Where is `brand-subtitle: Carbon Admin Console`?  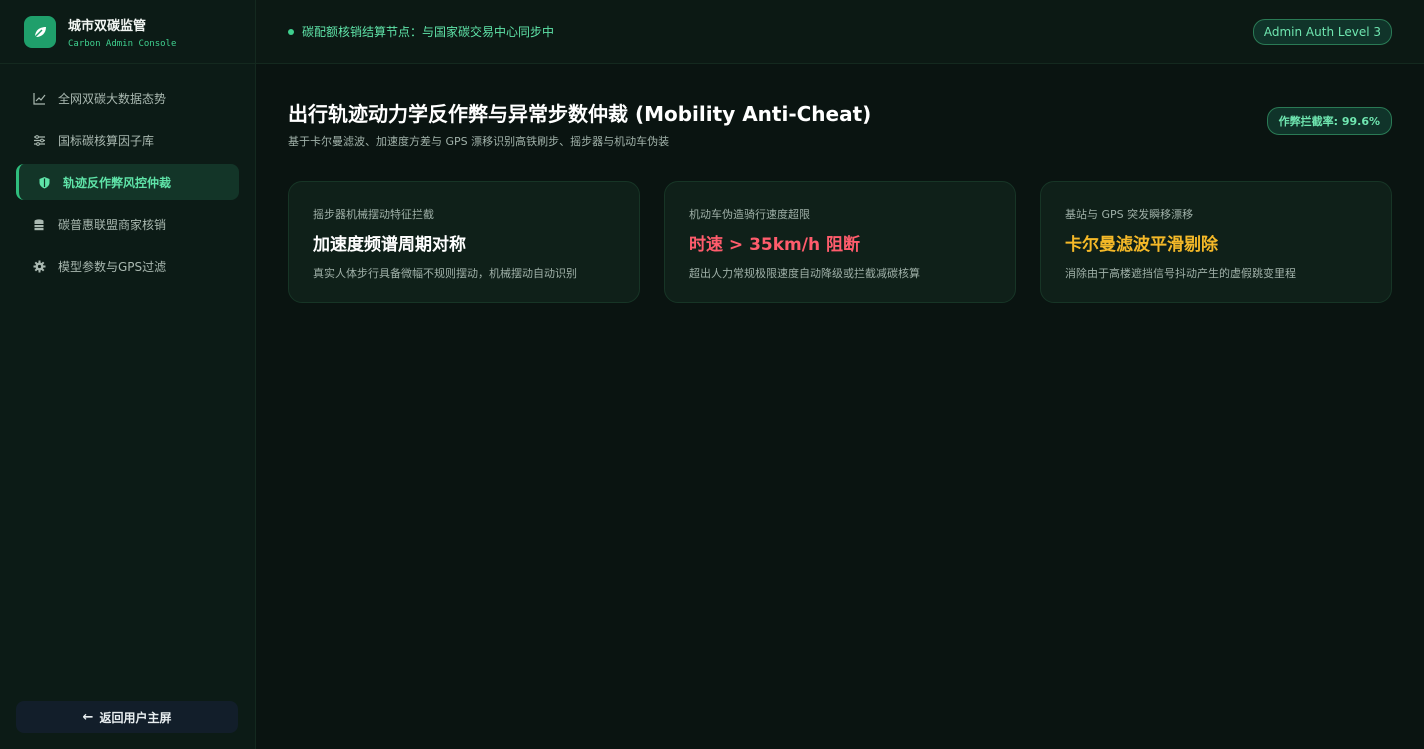 brand-subtitle: Carbon Admin Console is located at coordinates (122, 43).